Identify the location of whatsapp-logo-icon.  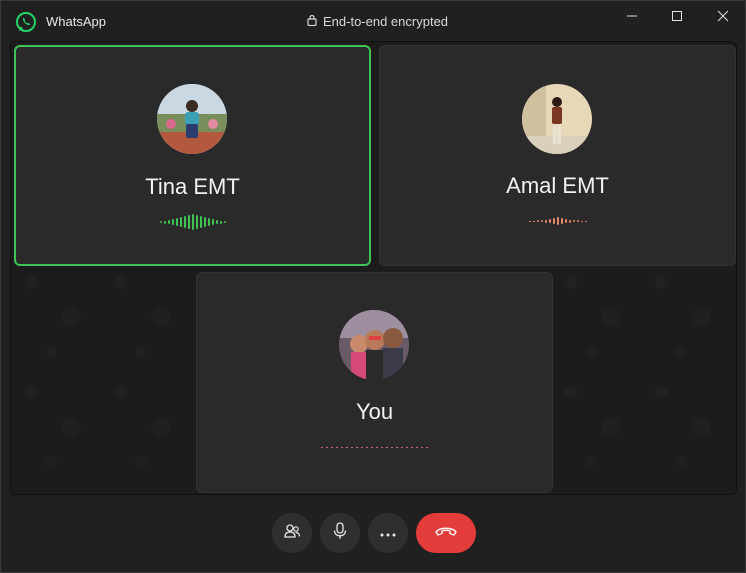
(26, 22).